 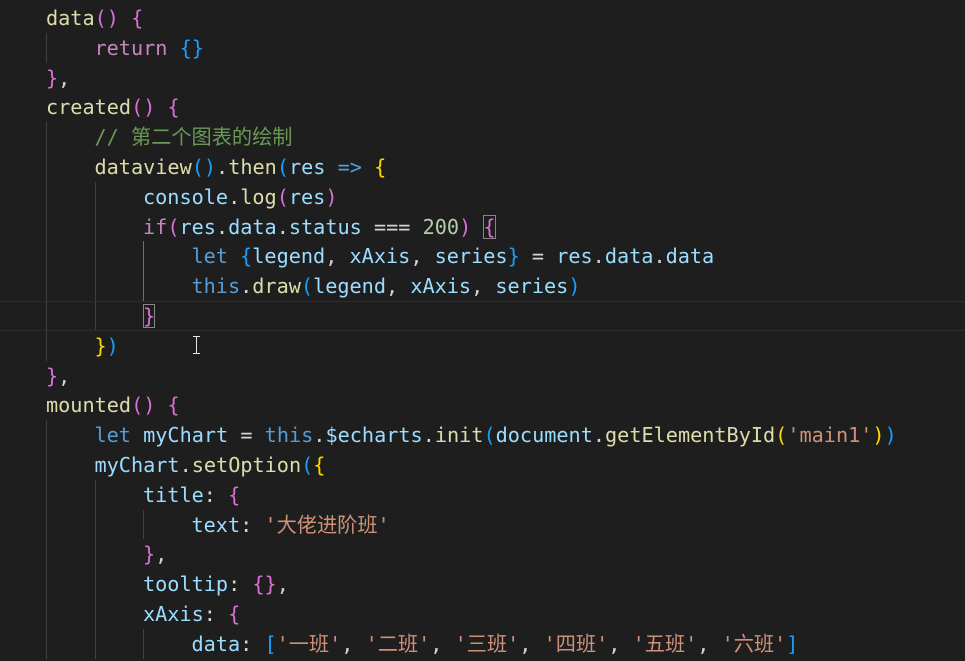 What do you see at coordinates (482, 18) in the screenshot?
I see `code-line: data() {` at bounding box center [482, 18].